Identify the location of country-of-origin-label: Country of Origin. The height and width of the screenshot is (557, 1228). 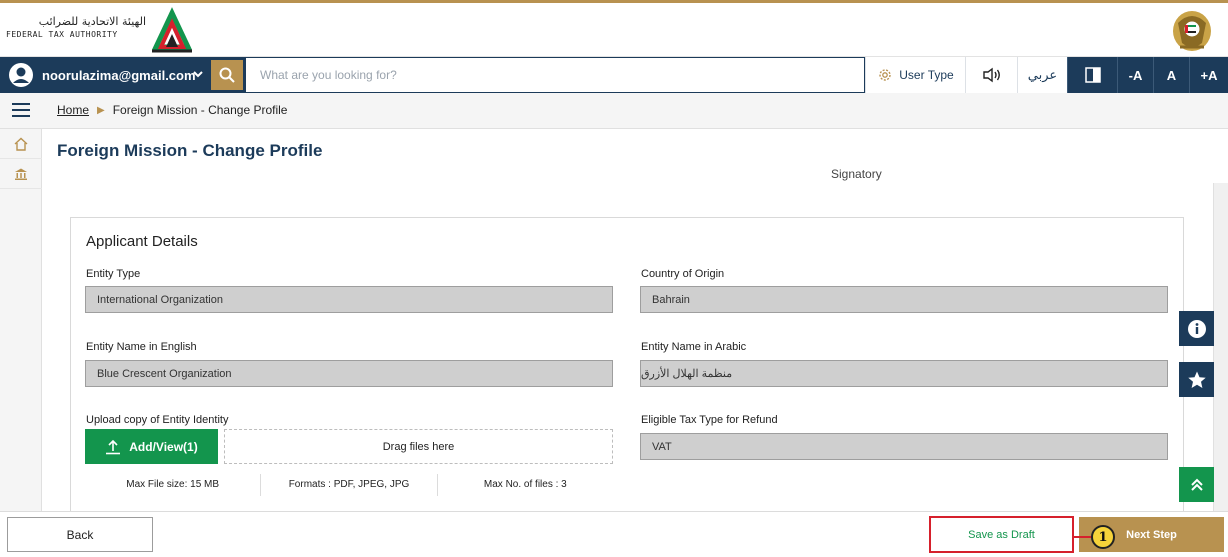
(683, 274).